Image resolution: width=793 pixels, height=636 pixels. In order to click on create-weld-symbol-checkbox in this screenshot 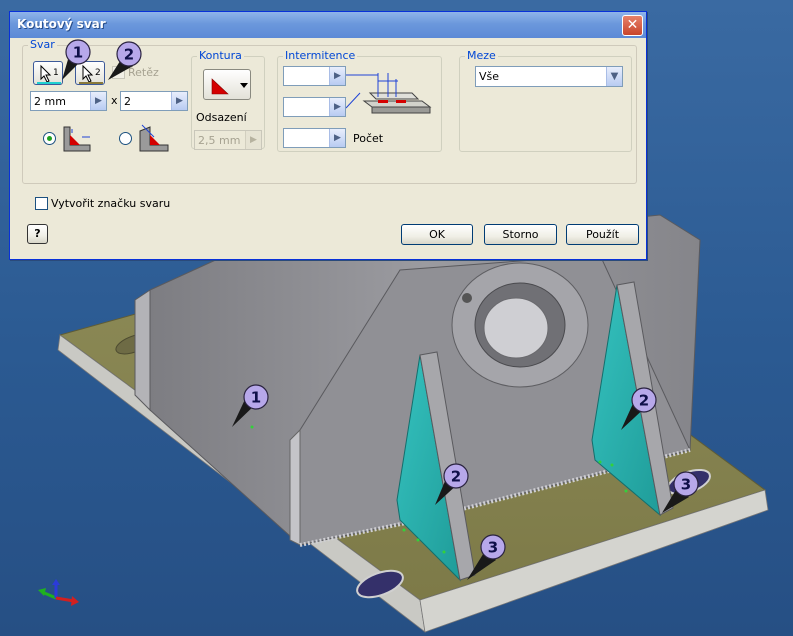, I will do `click(41, 203)`.